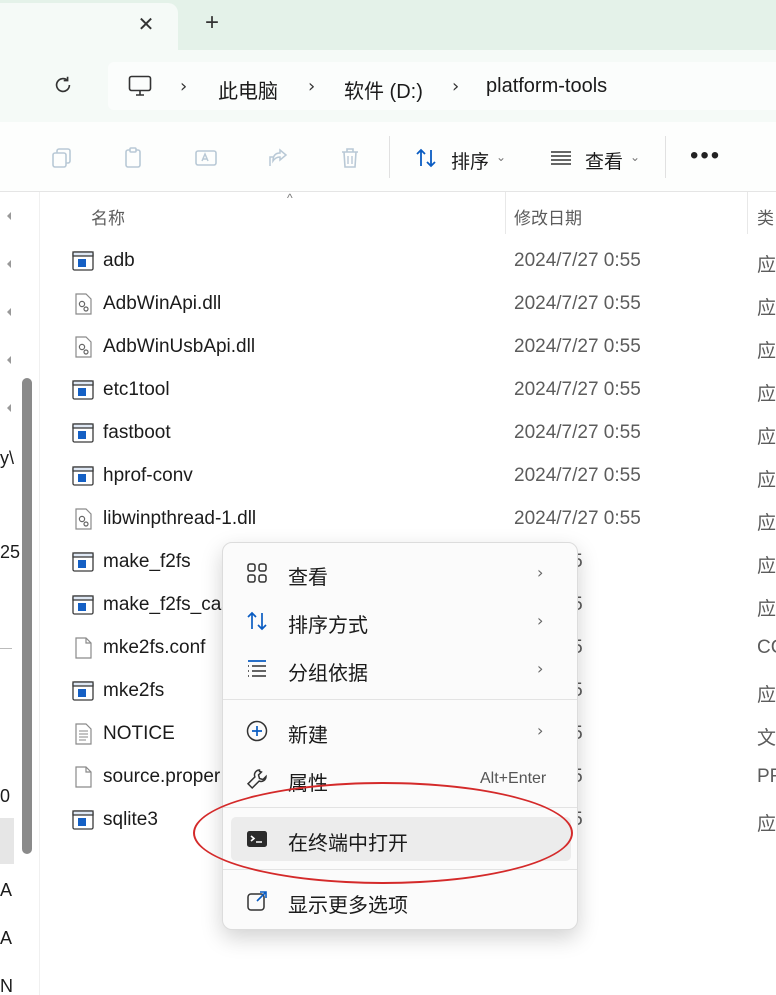 Image resolution: width=776 pixels, height=995 pixels. Describe the element at coordinates (418, 433) in the screenshot. I see `file-row: fastboot 2024/7/27 0:55 应` at that location.